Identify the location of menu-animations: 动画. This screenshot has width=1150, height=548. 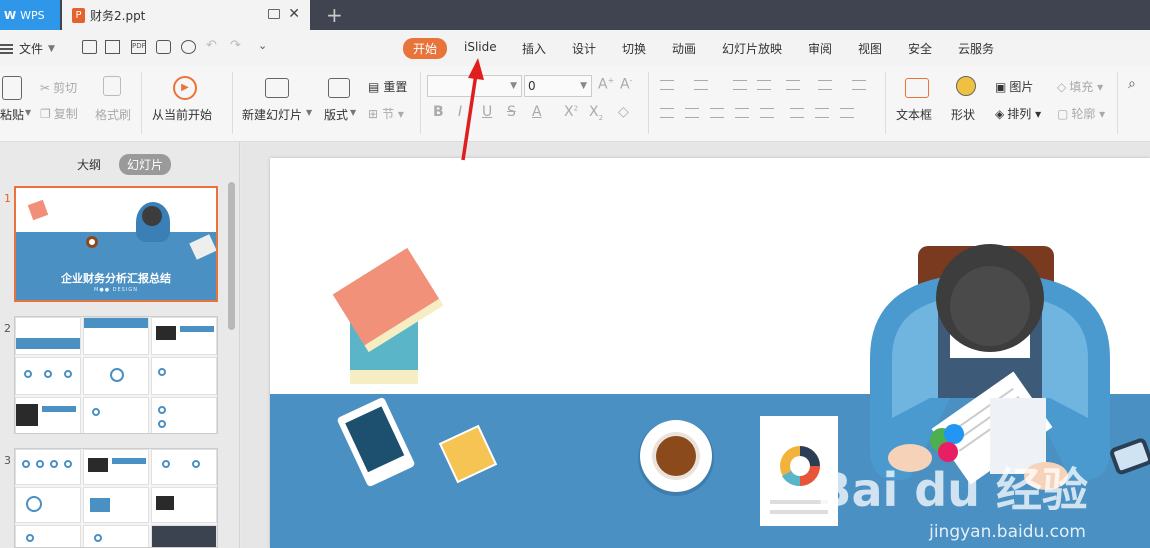
(684, 48).